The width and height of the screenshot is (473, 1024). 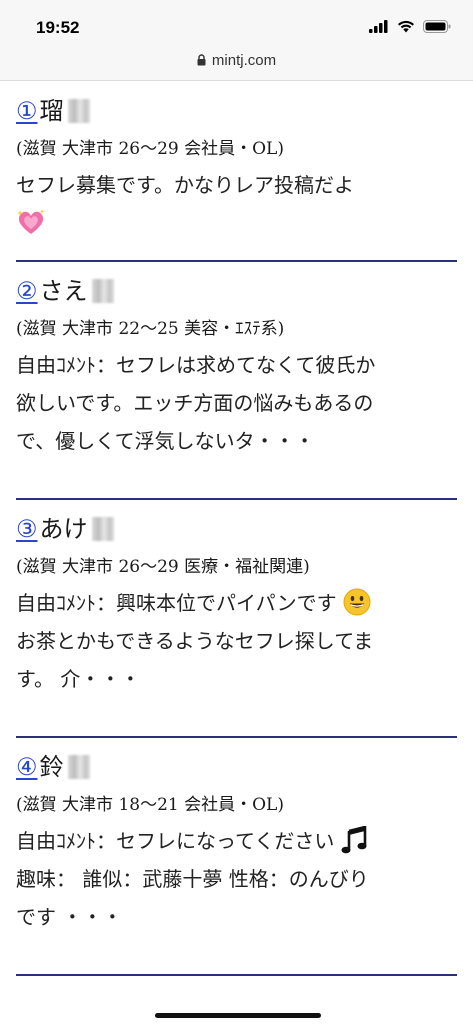 I want to click on post-comment: セフレ募集です。かなりレア投稿だよ, so click(x=236, y=205).